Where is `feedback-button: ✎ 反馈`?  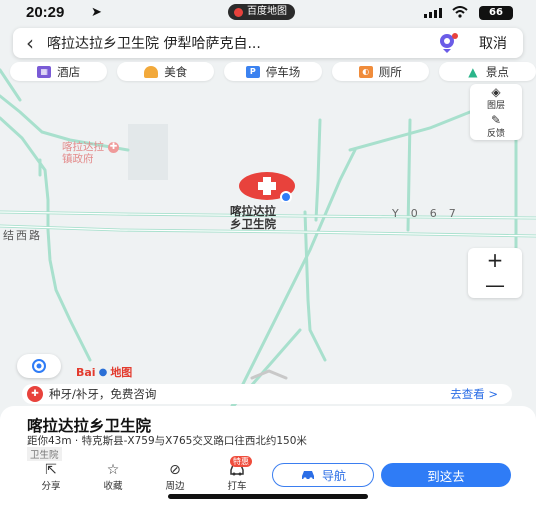
feedback-button: ✎ 反馈 is located at coordinates (496, 126).